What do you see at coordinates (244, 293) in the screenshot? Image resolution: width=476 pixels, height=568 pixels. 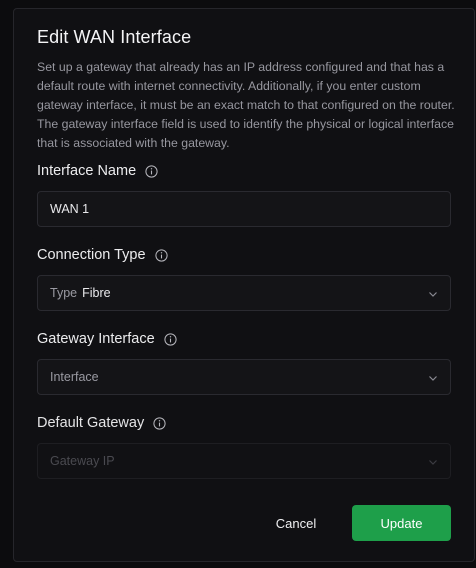 I see `connection-type-select: Type Fibre` at bounding box center [244, 293].